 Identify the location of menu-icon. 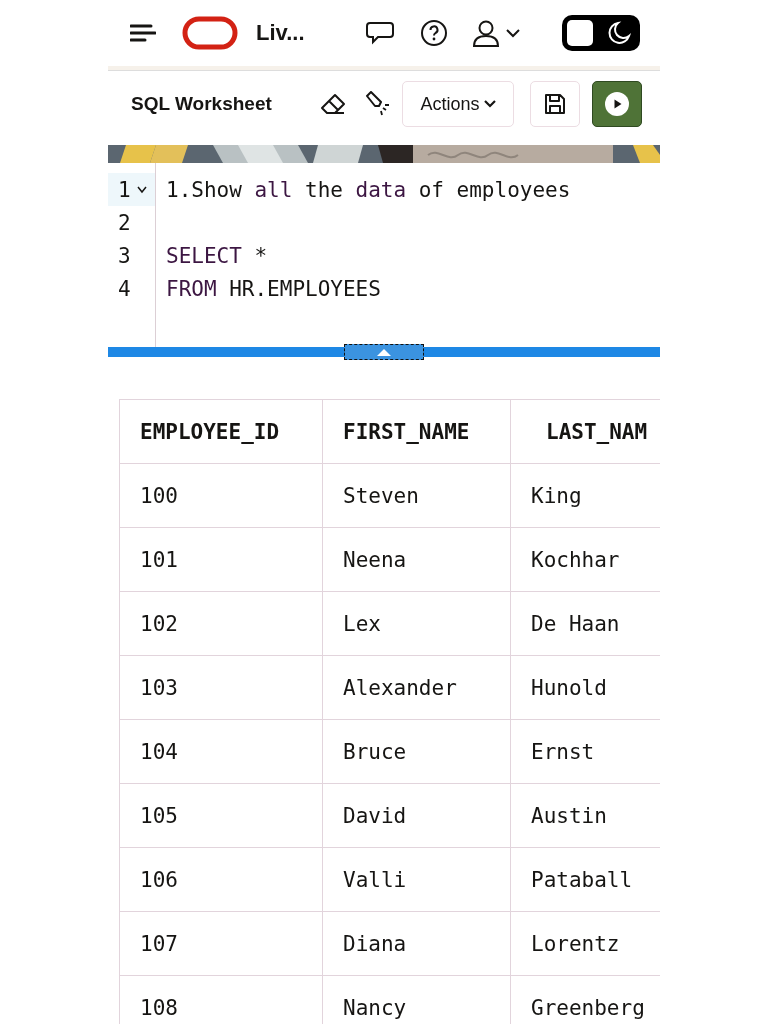
(143, 33).